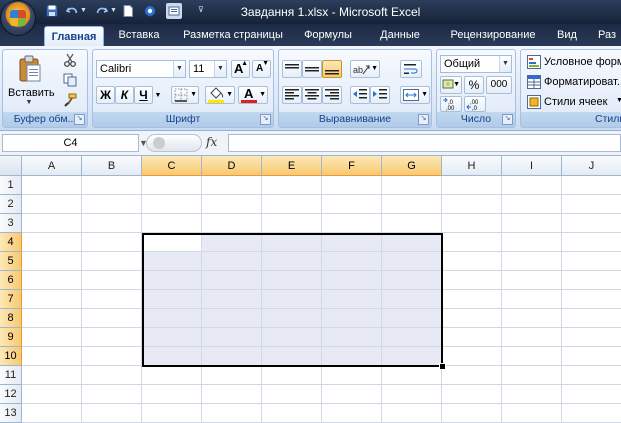 The width and height of the screenshot is (621, 423). I want to click on cell-i9, so click(532, 337).